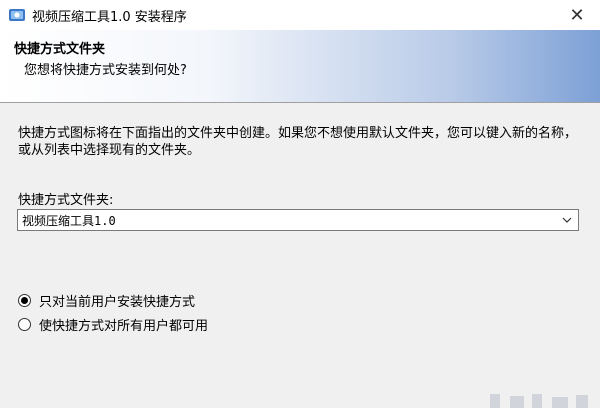 Image resolution: width=600 pixels, height=408 pixels. What do you see at coordinates (288, 220) in the screenshot?
I see `folder-value: 视频压缩工具1.0` at bounding box center [288, 220].